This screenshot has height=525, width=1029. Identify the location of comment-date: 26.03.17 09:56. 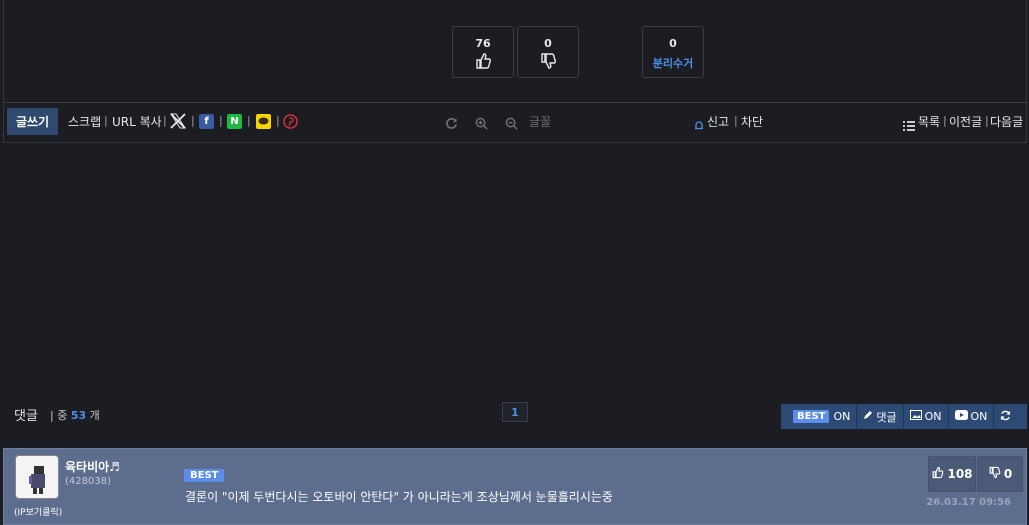
(968, 502).